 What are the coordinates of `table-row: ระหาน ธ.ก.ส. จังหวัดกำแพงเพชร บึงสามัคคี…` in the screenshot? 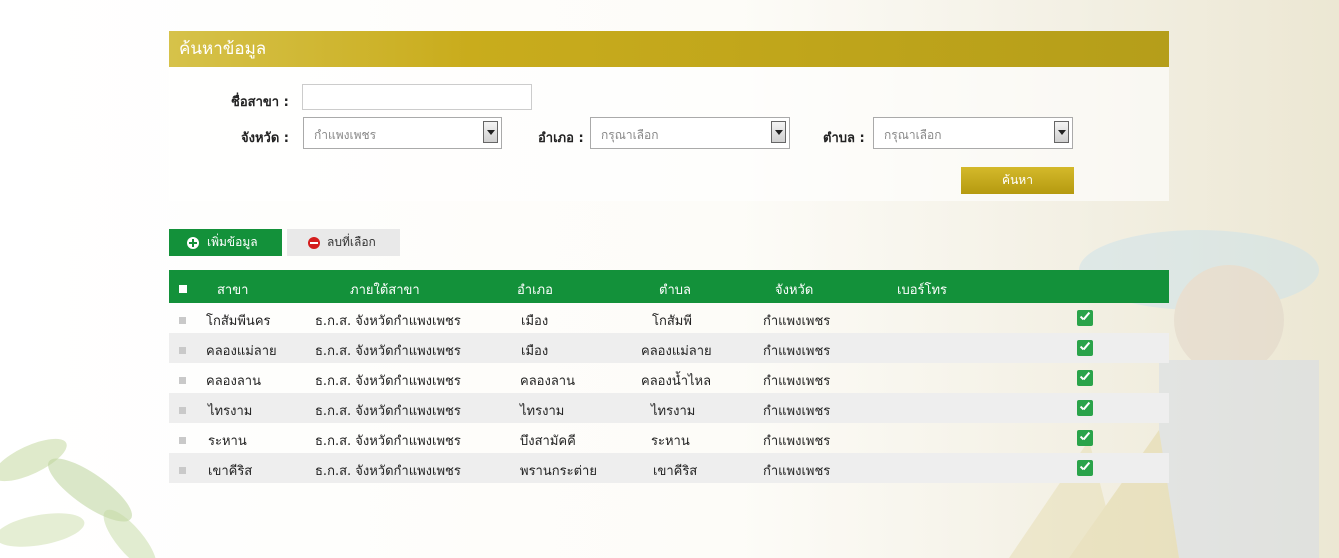 It's located at (669, 438).